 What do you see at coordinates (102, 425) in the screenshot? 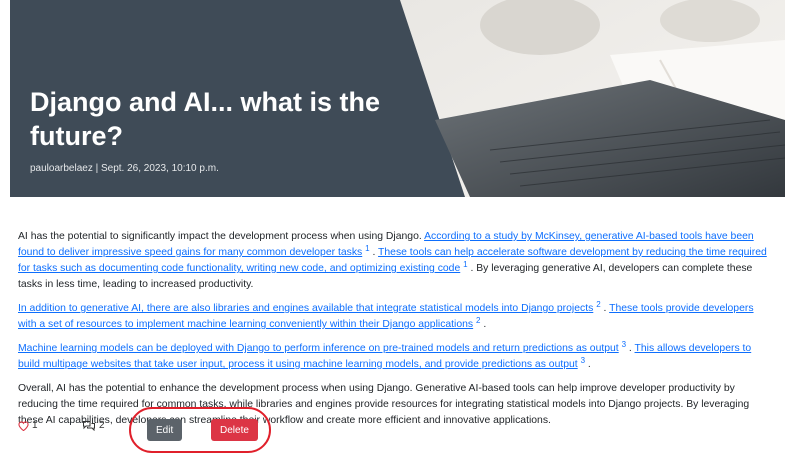
I see `comment-count: 2` at bounding box center [102, 425].